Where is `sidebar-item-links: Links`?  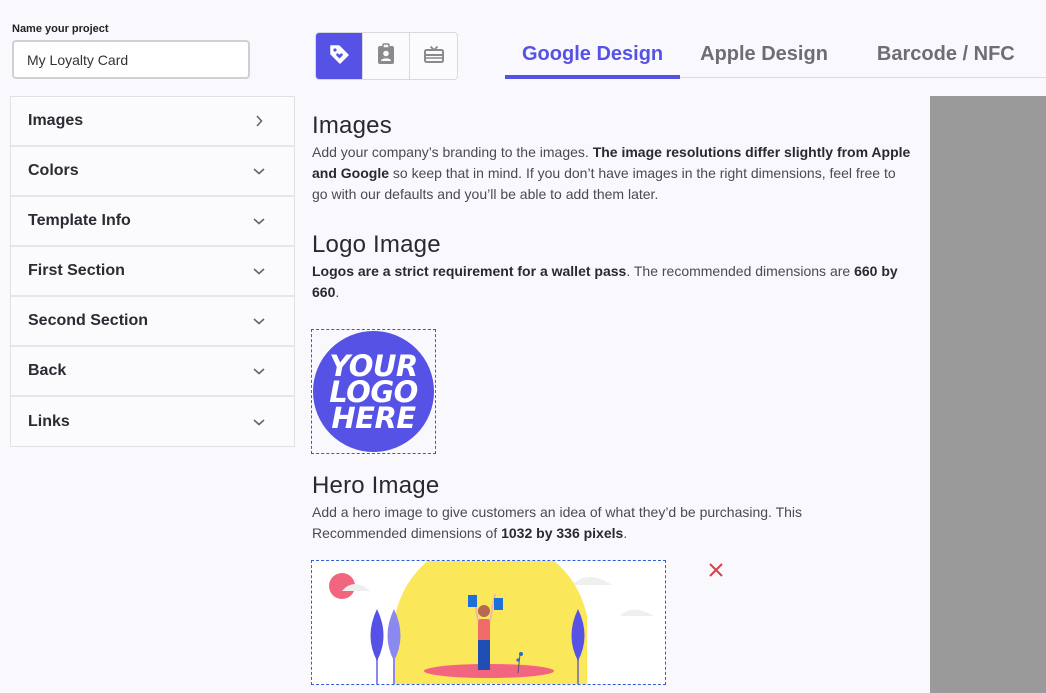 sidebar-item-links: Links is located at coordinates (152, 421).